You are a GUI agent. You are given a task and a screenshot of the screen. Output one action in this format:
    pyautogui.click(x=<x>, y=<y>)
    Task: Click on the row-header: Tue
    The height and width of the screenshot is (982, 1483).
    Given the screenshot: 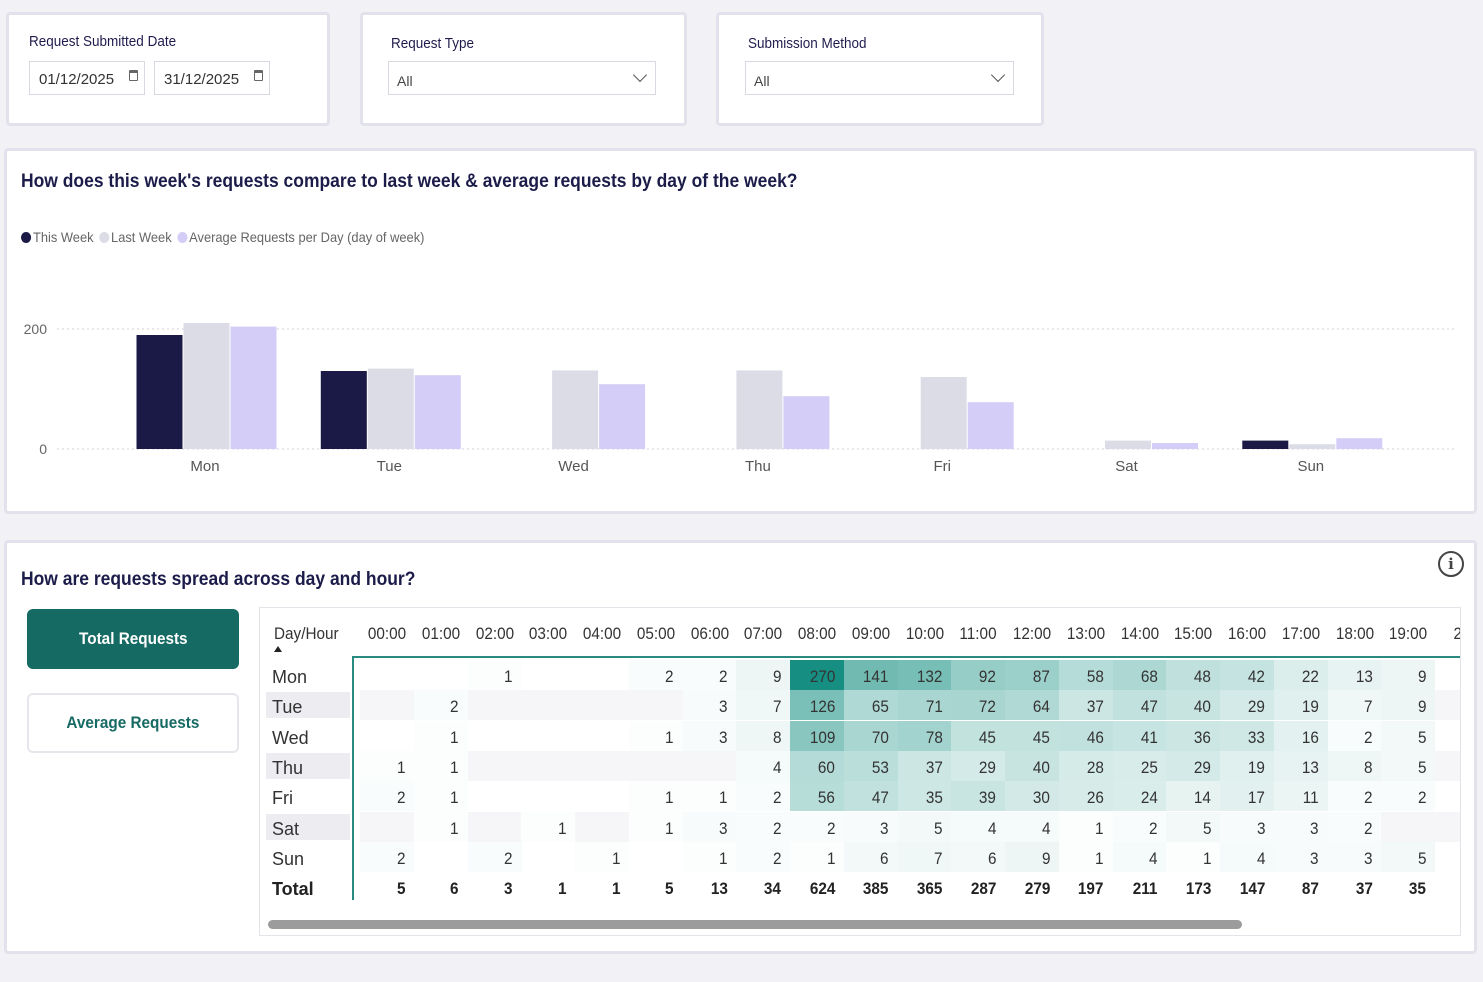 What is the action you would take?
    pyautogui.click(x=308, y=705)
    